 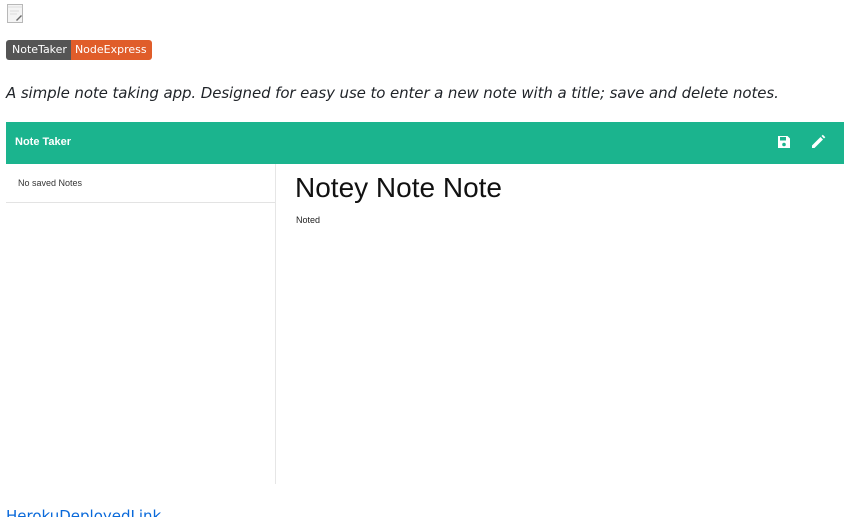 I want to click on note-title: Notey Note Note, so click(x=398, y=188).